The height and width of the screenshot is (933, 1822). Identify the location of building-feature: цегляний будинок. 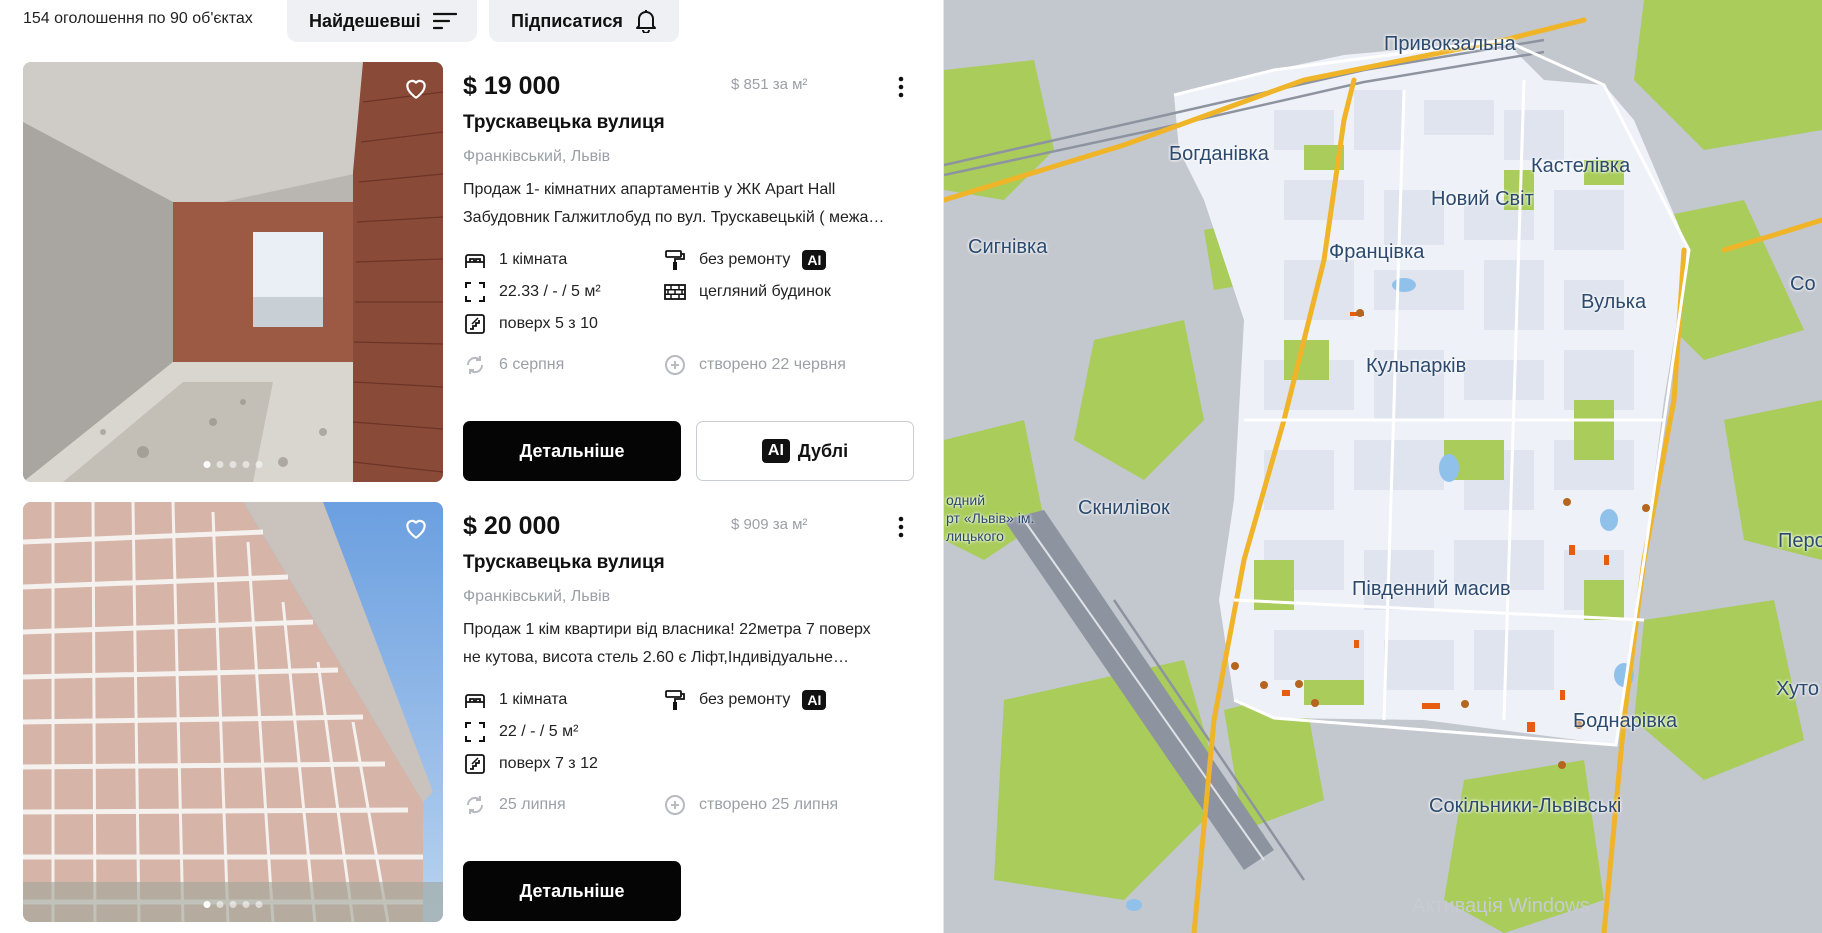
(747, 292).